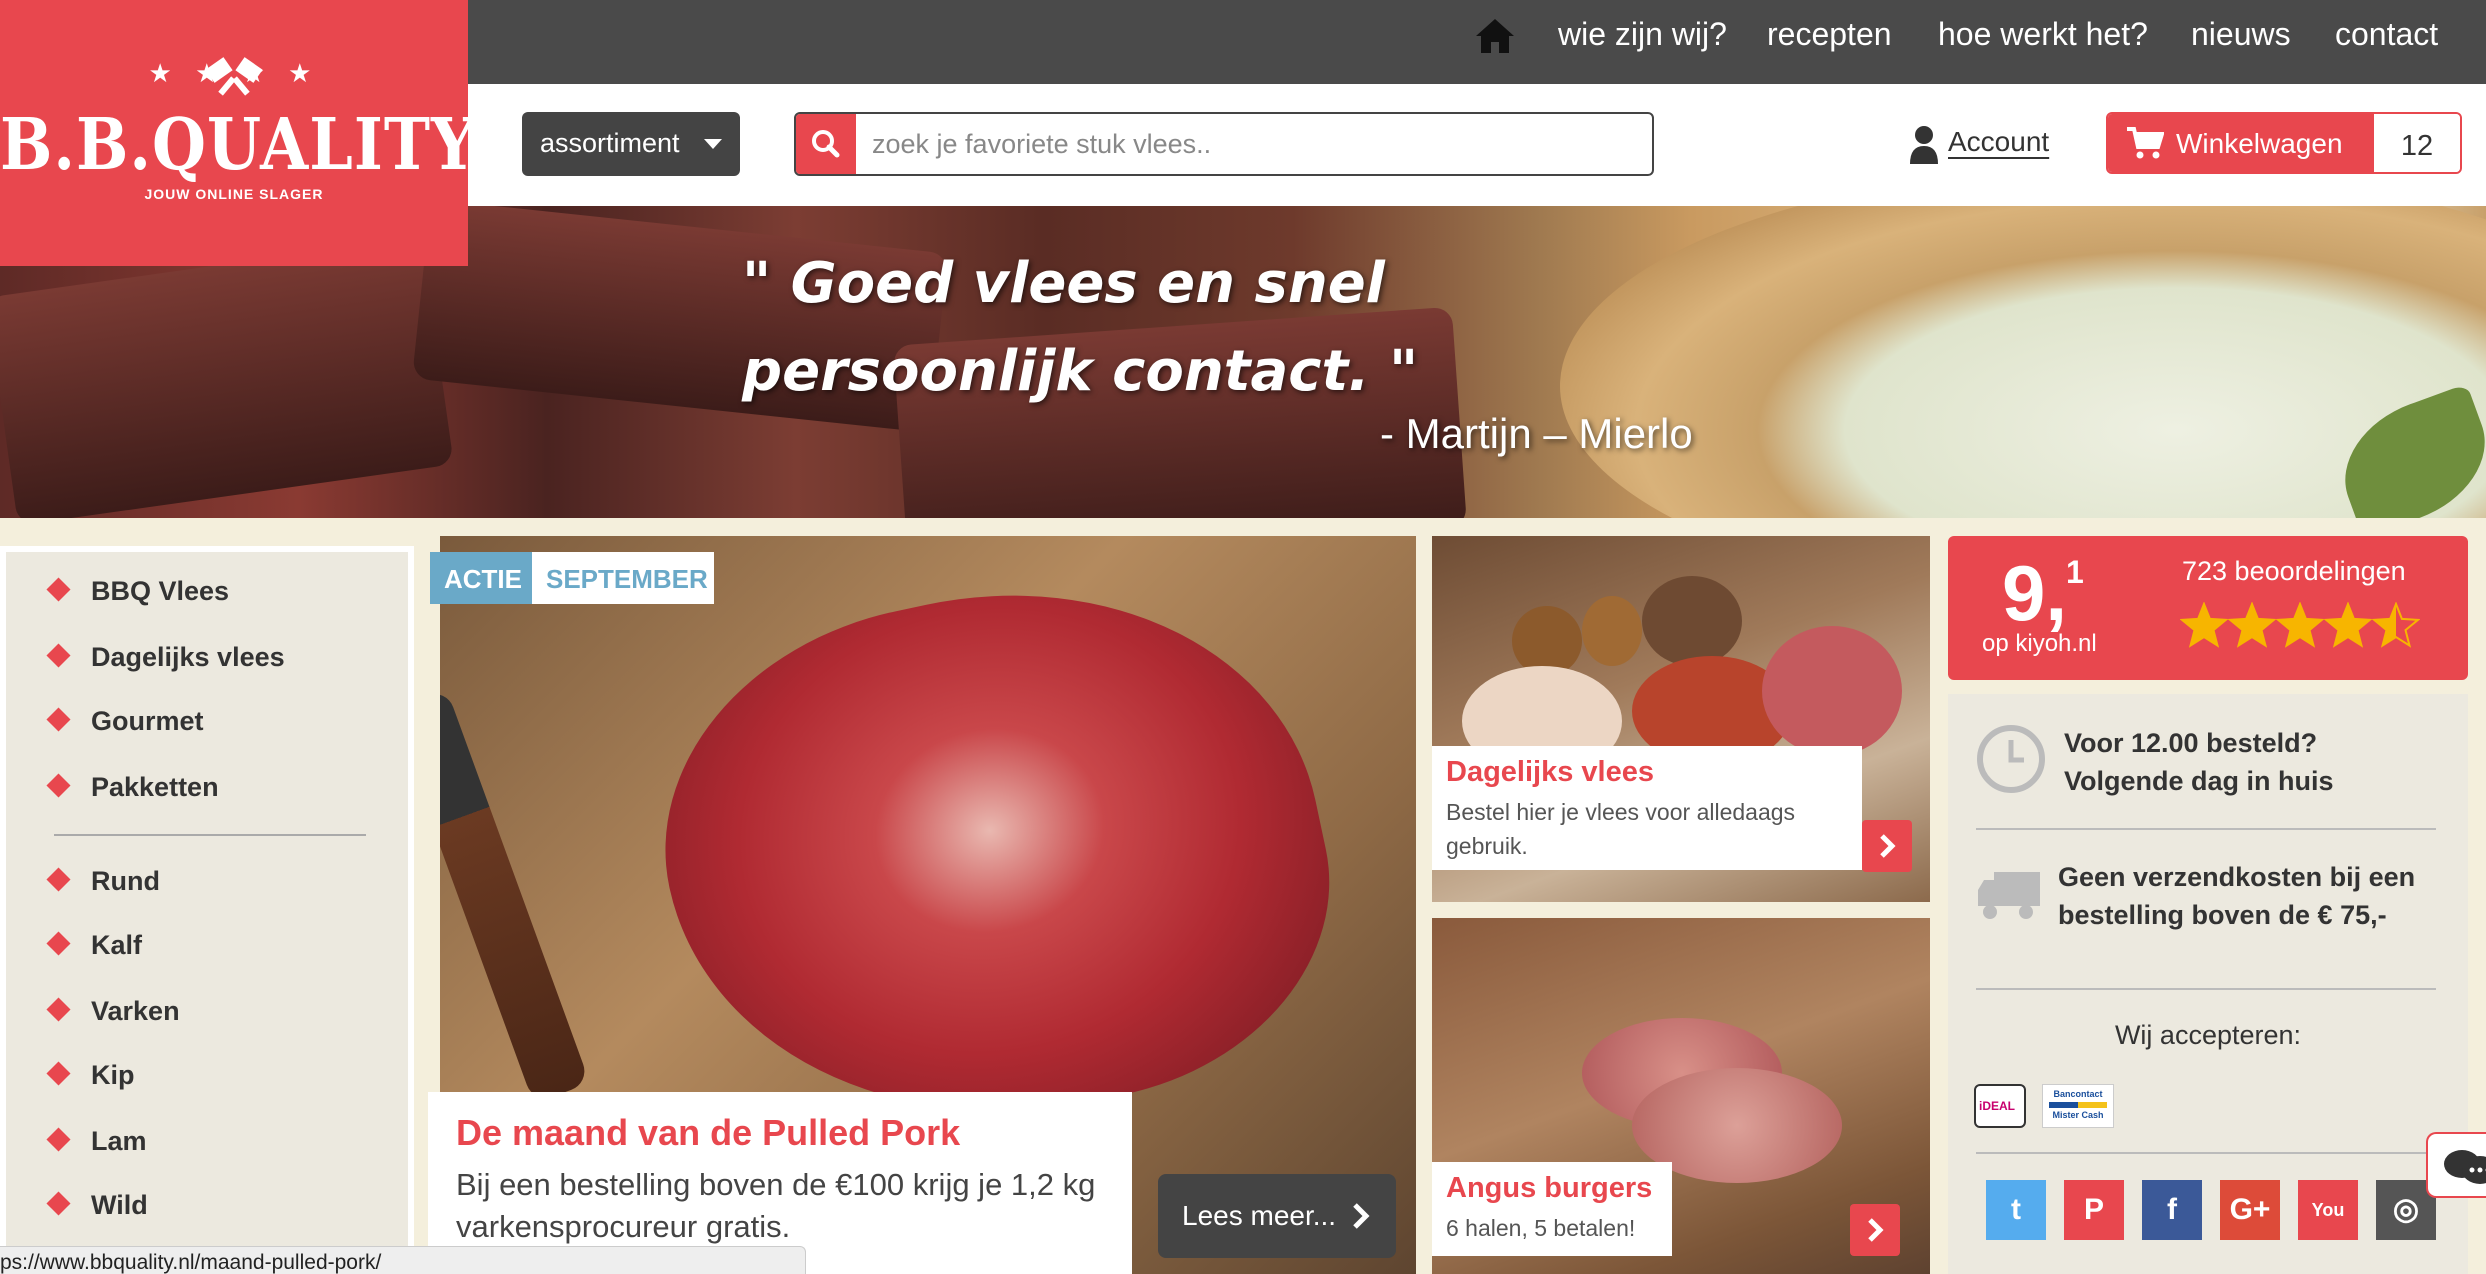 This screenshot has height=1274, width=2486. What do you see at coordinates (2199, 762) in the screenshot?
I see `delivery-text: Voor 12.00 besteld? Volgende dag in huis` at bounding box center [2199, 762].